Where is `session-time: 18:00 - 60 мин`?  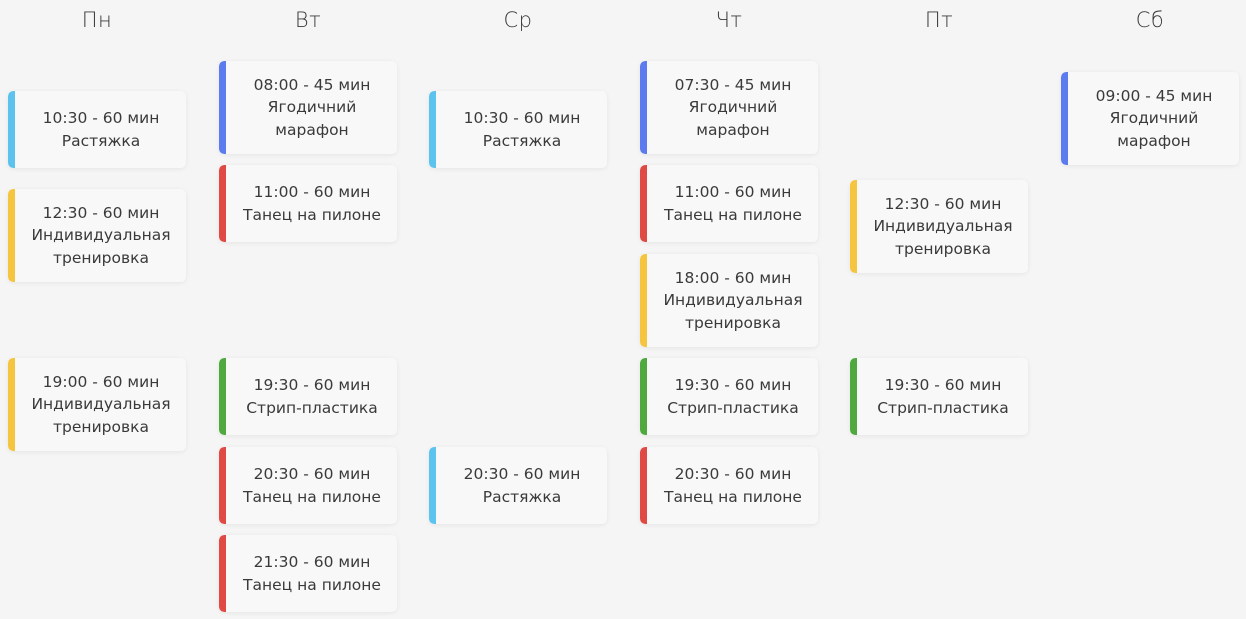
session-time: 18:00 - 60 мин is located at coordinates (733, 277).